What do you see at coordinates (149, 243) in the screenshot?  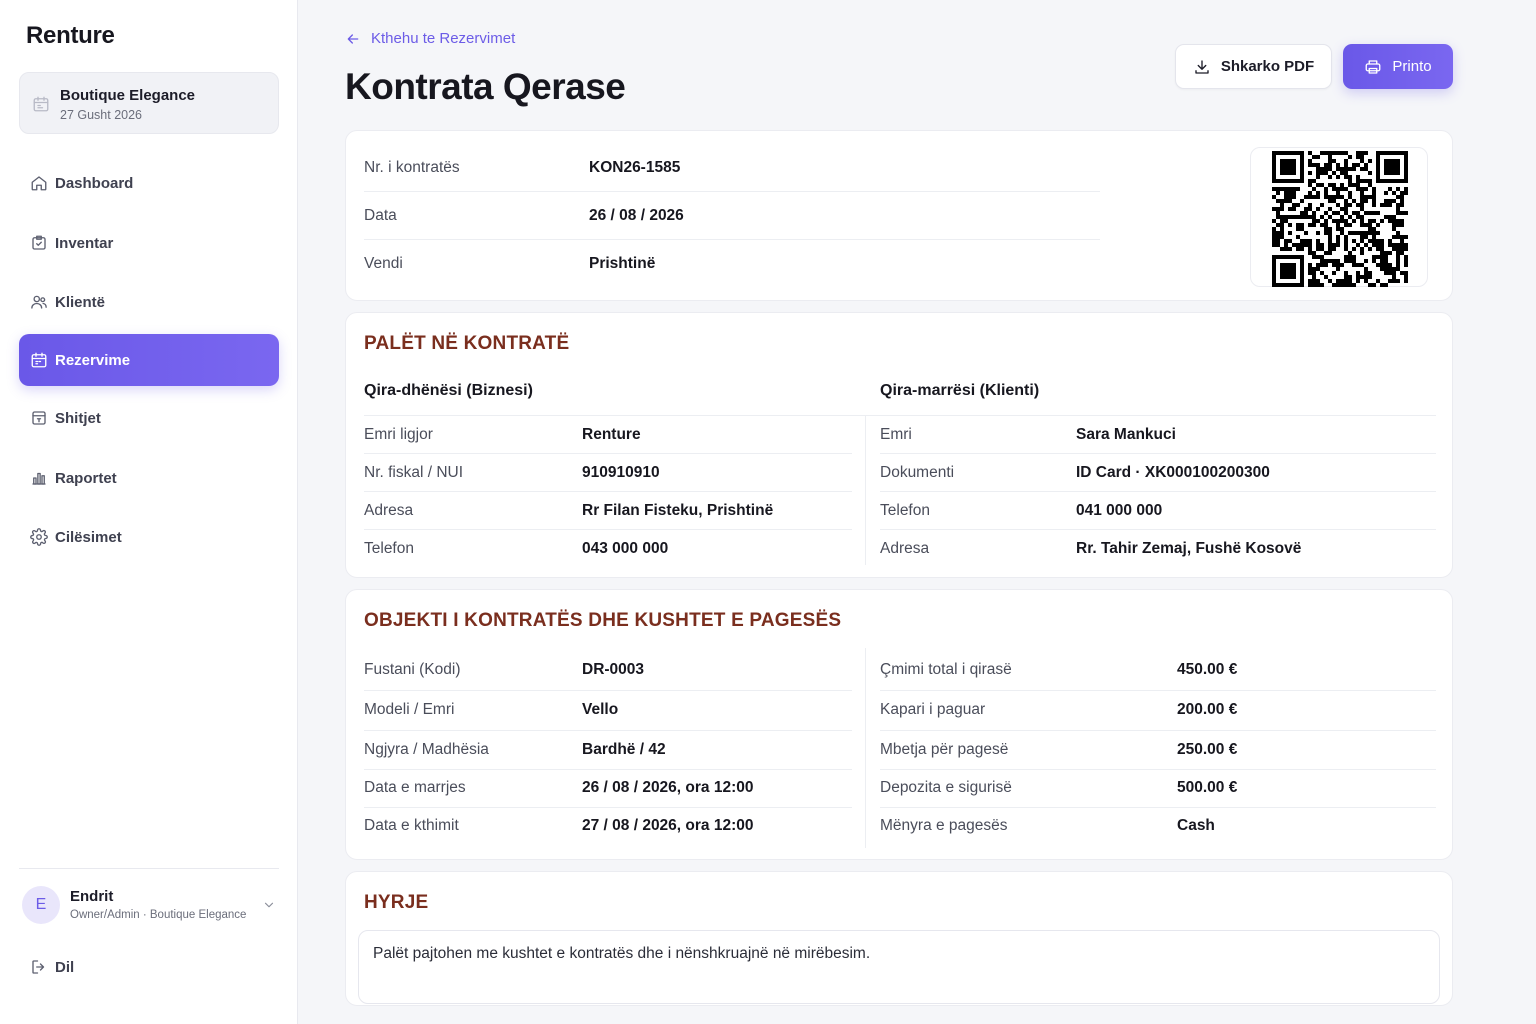 I see `sidebar-item-inventar: Inventar` at bounding box center [149, 243].